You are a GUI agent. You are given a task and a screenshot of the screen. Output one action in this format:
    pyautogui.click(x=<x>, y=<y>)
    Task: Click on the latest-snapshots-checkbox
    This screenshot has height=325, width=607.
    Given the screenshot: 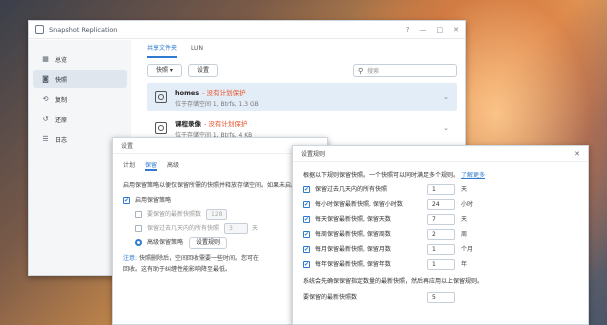 What is the action you would take?
    pyautogui.click(x=138, y=214)
    